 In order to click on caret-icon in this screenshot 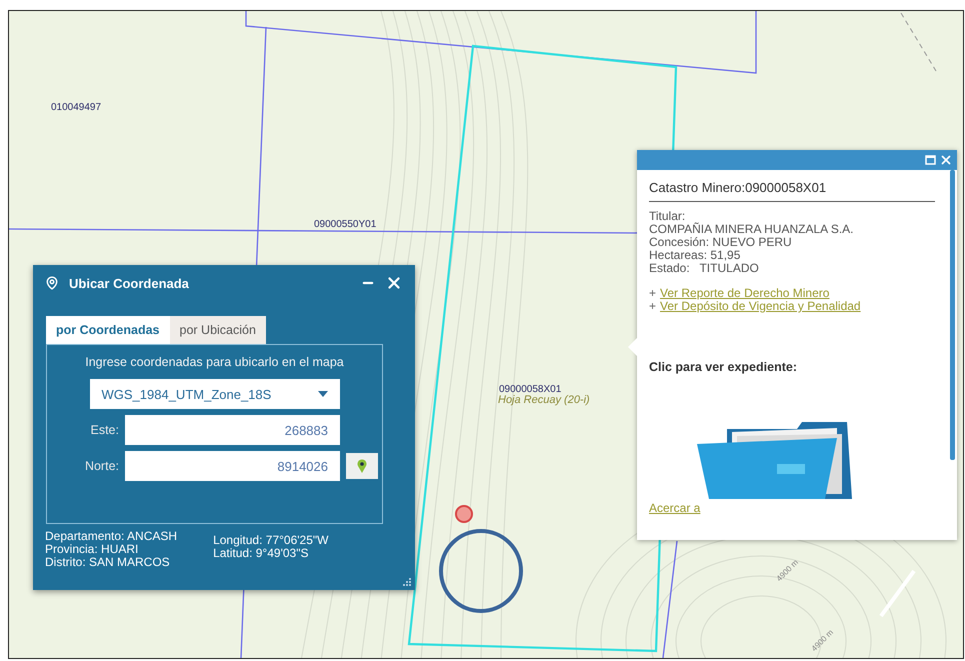, I will do `click(323, 394)`.